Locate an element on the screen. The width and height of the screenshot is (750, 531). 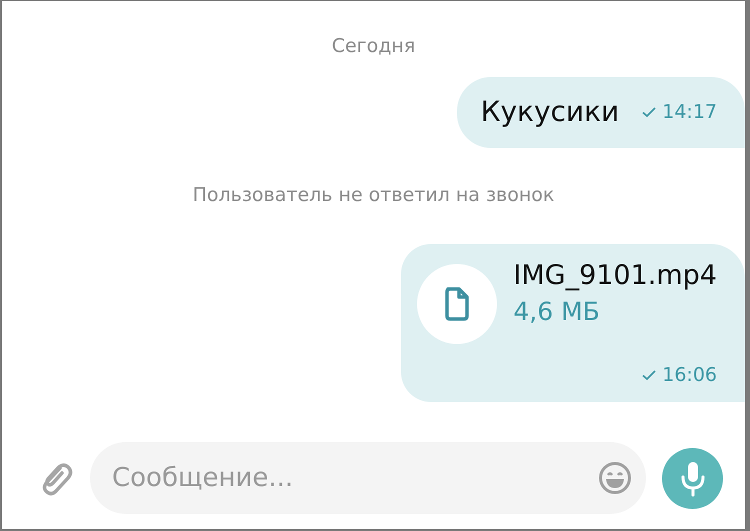
message-text: Кукусики is located at coordinates (550, 111).